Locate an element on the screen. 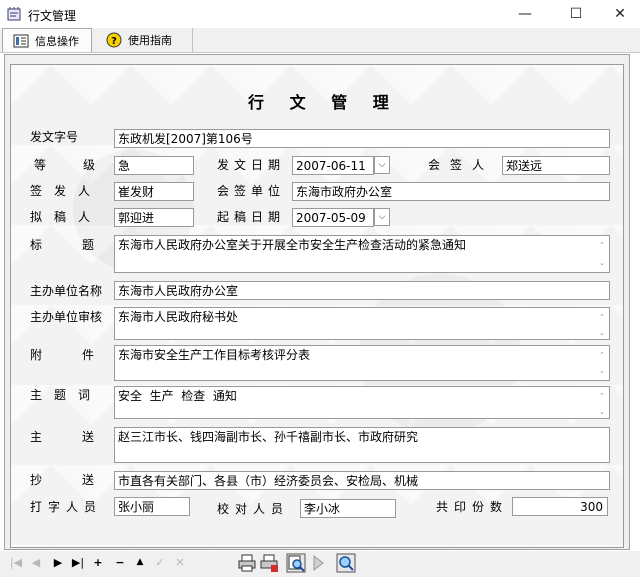  draft-date-field: 2007-05-09 is located at coordinates (333, 217).